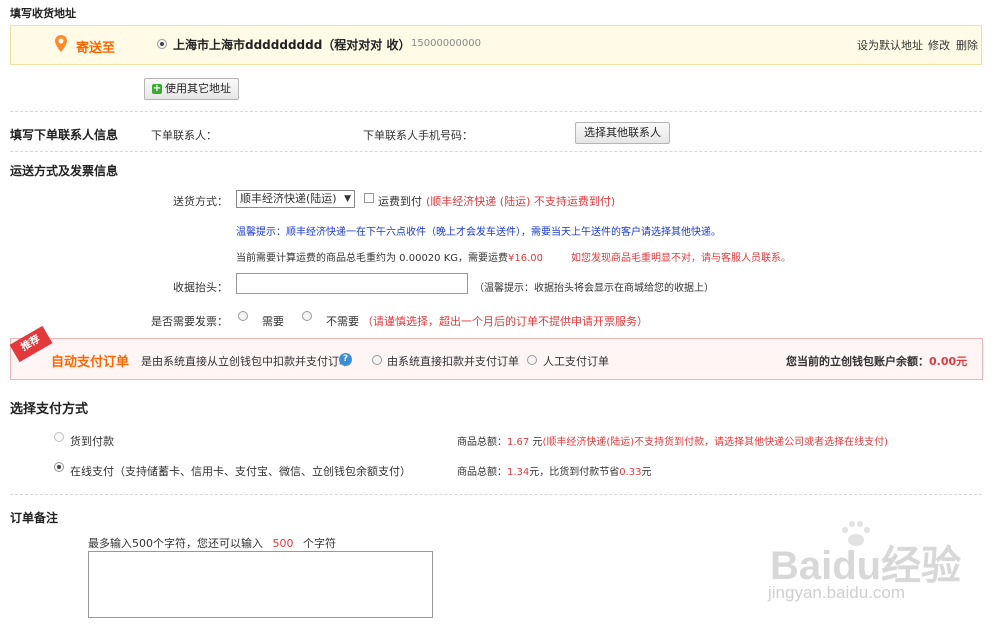 Image resolution: width=1000 pixels, height=626 pixels. I want to click on freight-collect-note: (顺丰经济快递 (陆运) 不支持运费到付), so click(521, 201).